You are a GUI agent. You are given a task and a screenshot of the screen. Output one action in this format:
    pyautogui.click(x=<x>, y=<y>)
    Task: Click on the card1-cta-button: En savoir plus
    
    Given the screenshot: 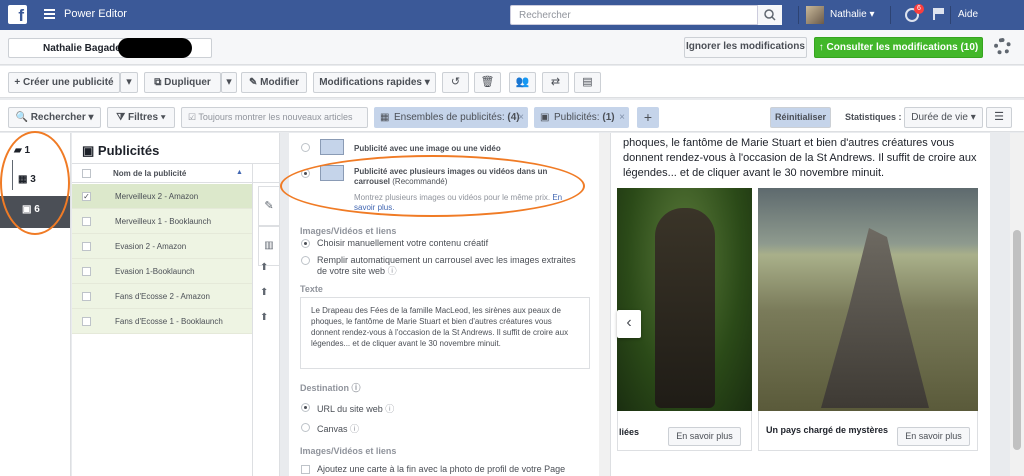 What is the action you would take?
    pyautogui.click(x=704, y=436)
    